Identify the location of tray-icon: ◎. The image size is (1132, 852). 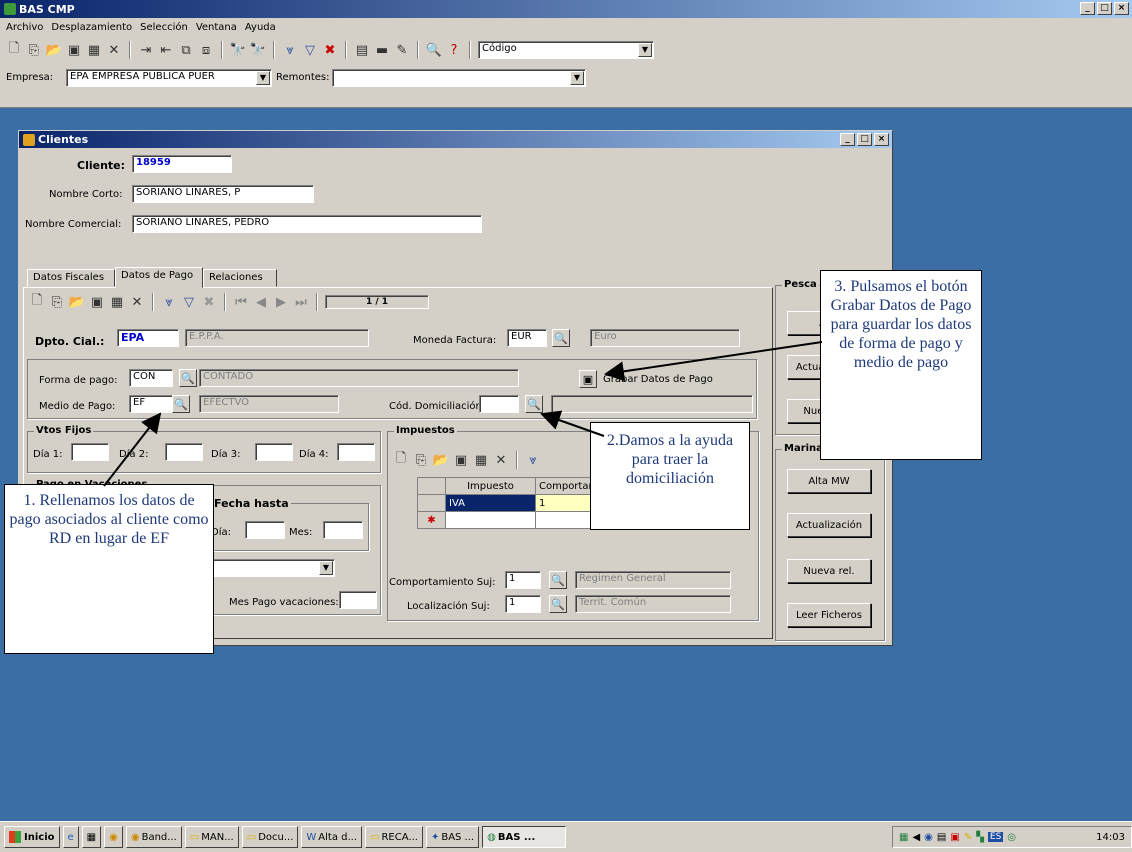
(1011, 837).